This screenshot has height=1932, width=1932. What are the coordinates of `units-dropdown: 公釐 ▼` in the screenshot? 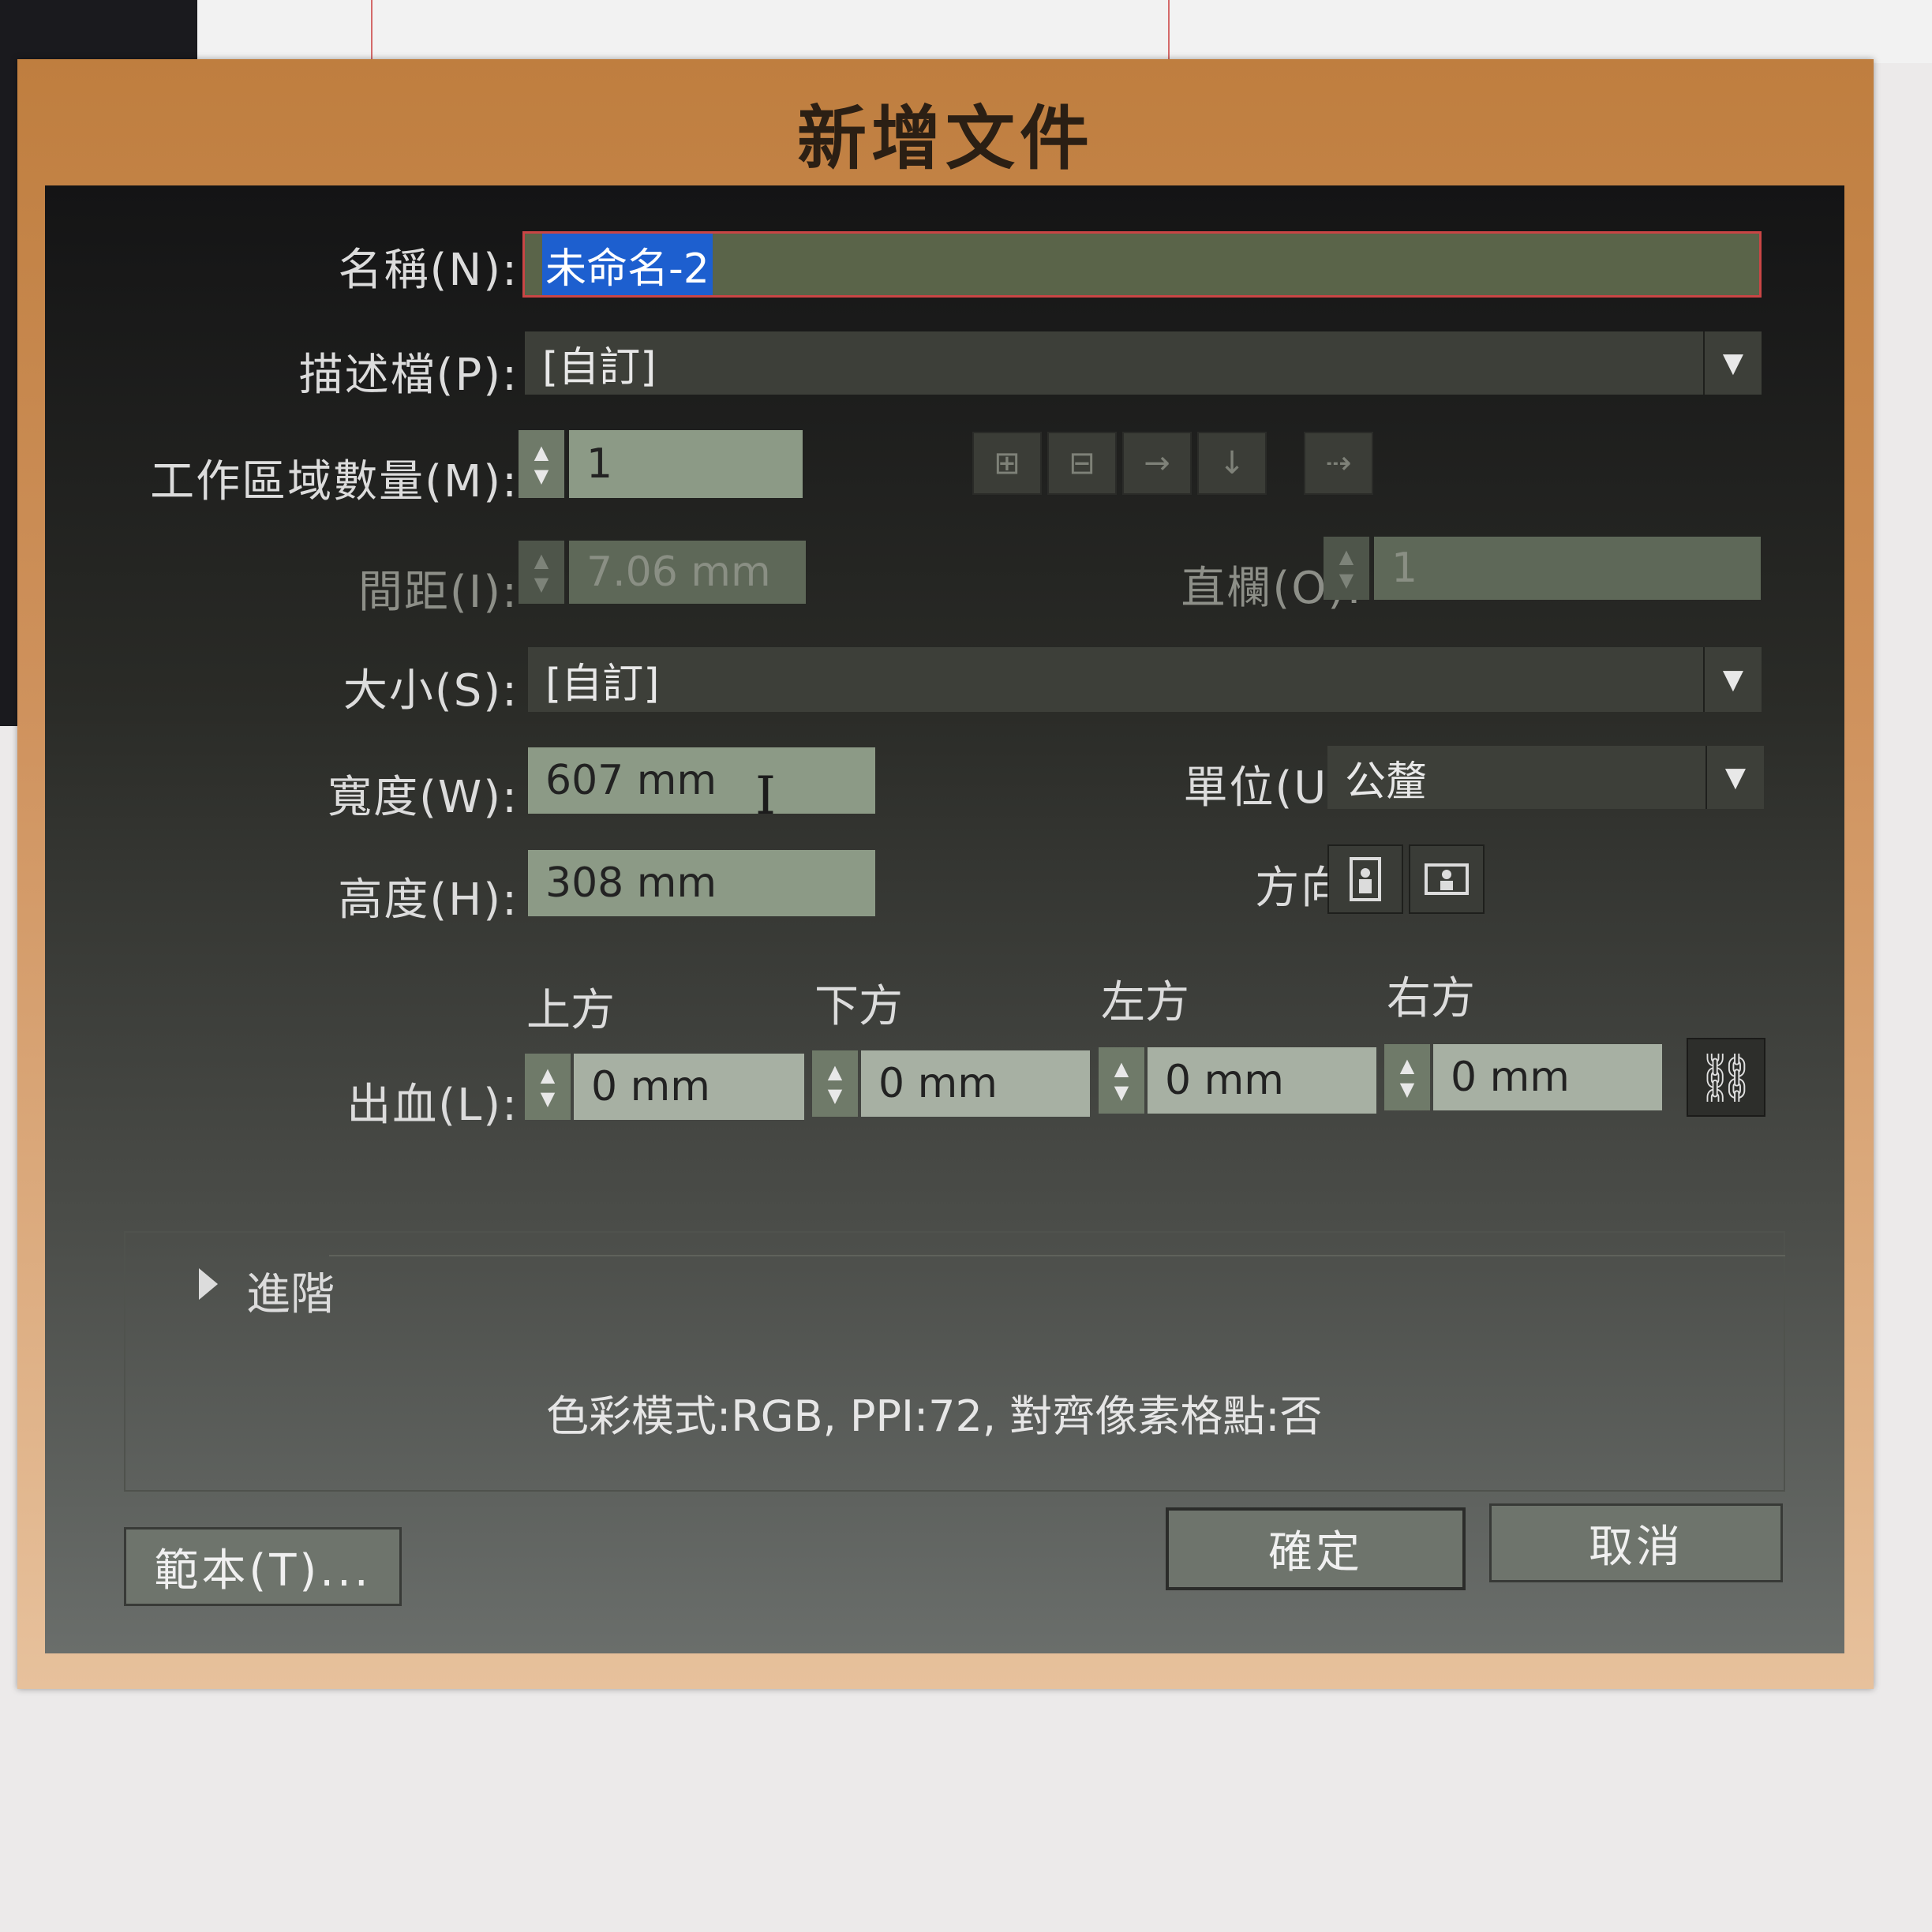 It's located at (1545, 777).